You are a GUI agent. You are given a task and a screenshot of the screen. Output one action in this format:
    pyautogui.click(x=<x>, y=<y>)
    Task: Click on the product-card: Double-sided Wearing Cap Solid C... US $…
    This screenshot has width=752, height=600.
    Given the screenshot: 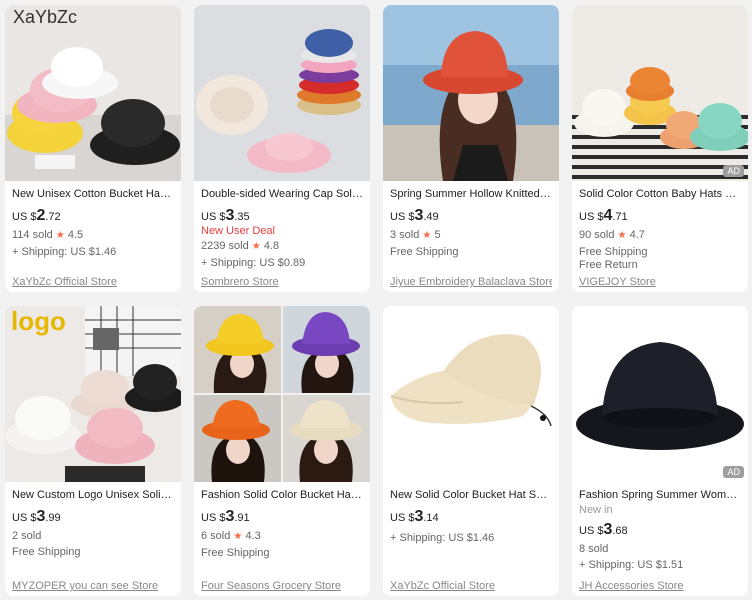 What is the action you would take?
    pyautogui.click(x=282, y=148)
    